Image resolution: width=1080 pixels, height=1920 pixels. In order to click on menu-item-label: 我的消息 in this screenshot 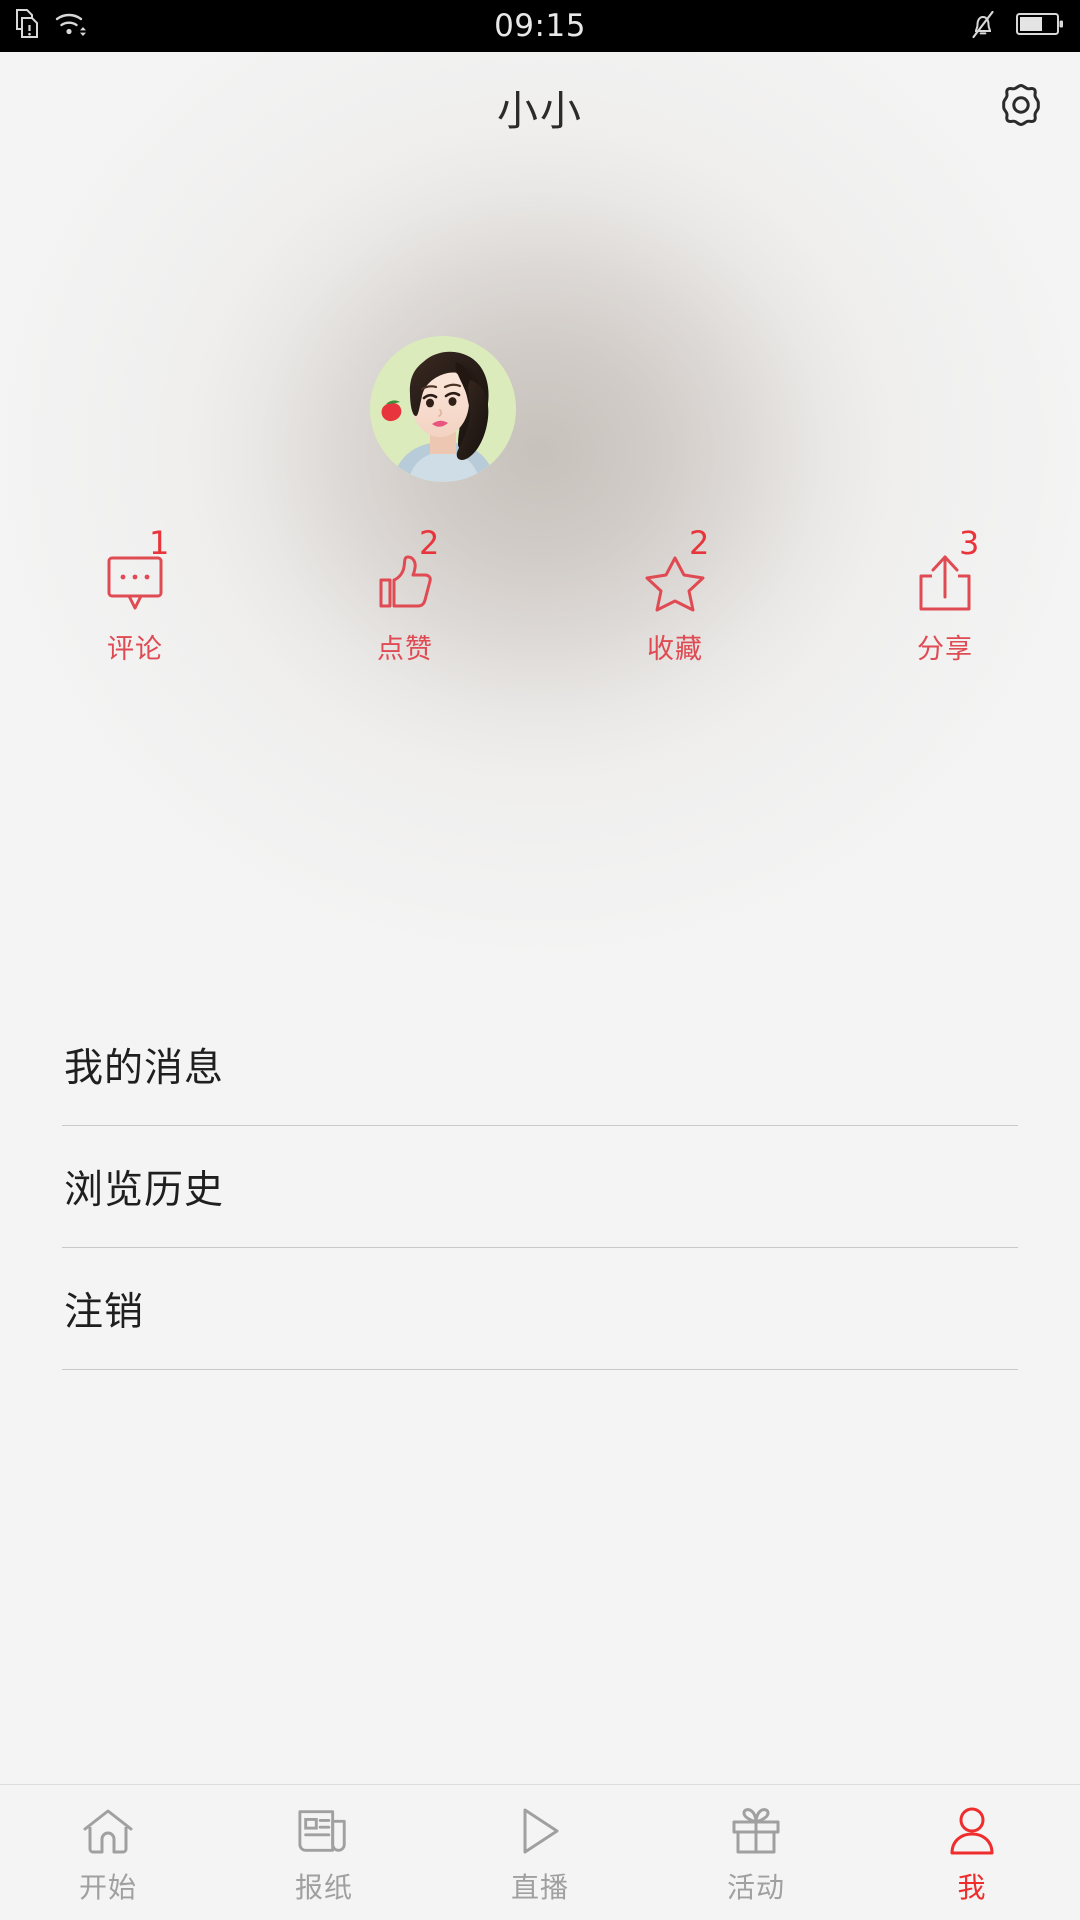, I will do `click(144, 1068)`.